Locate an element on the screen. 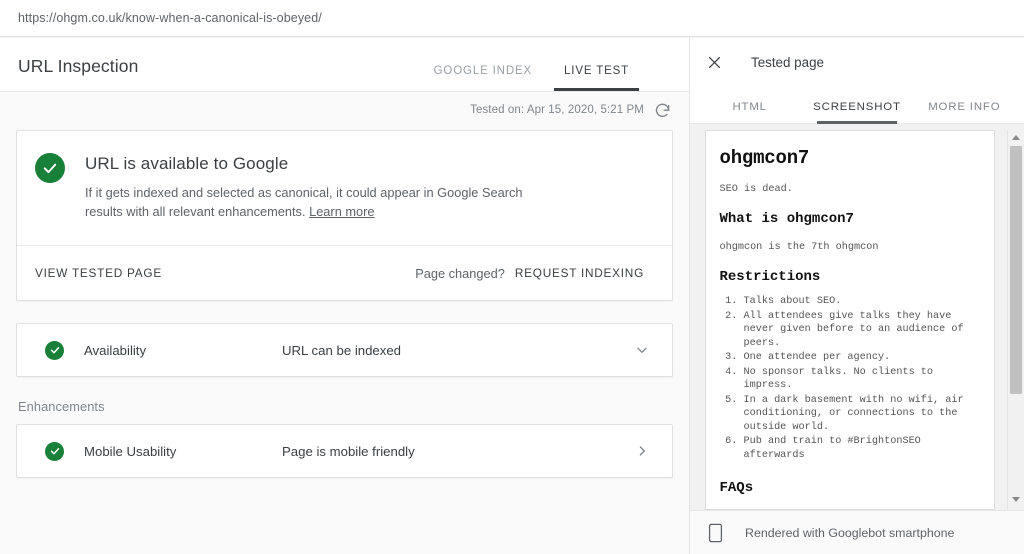 The height and width of the screenshot is (554, 1024). page-changed-label: Page changed? is located at coordinates (460, 273).